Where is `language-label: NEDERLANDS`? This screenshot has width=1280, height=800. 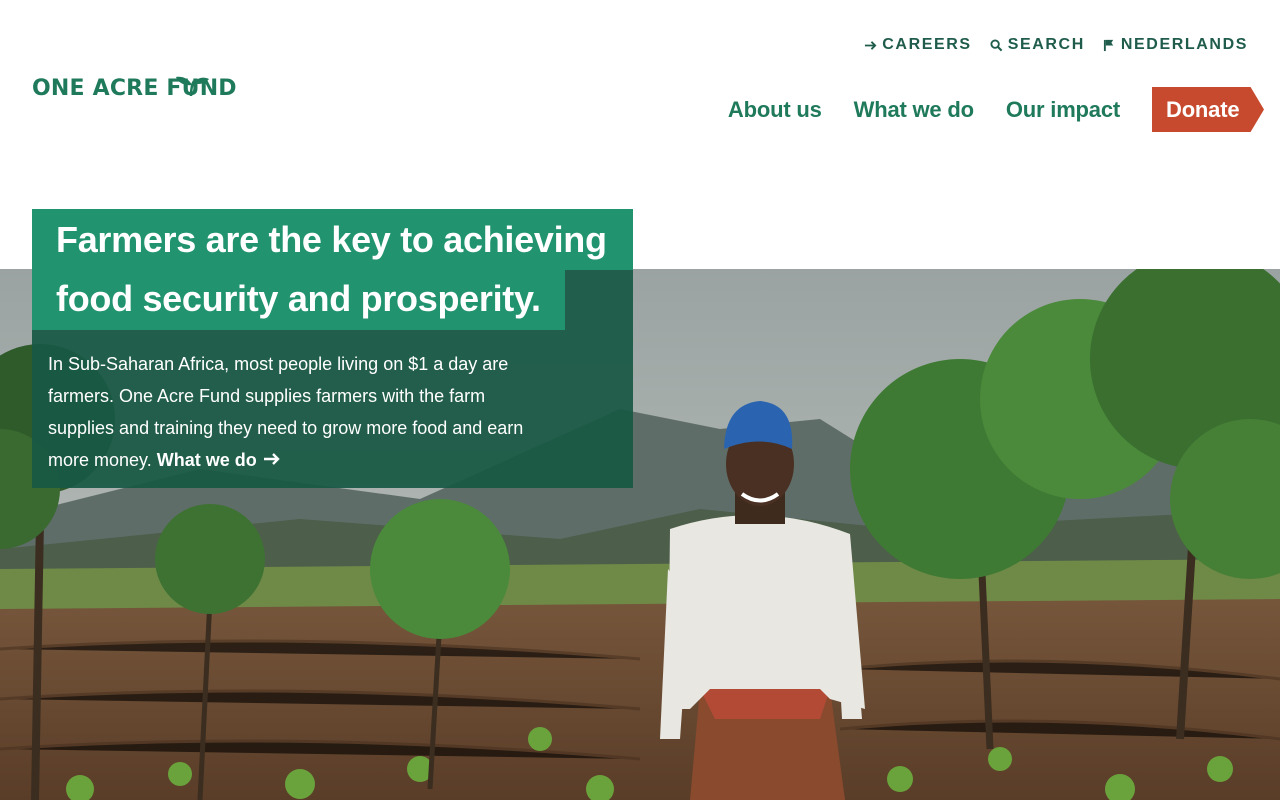
language-label: NEDERLANDS is located at coordinates (1184, 44).